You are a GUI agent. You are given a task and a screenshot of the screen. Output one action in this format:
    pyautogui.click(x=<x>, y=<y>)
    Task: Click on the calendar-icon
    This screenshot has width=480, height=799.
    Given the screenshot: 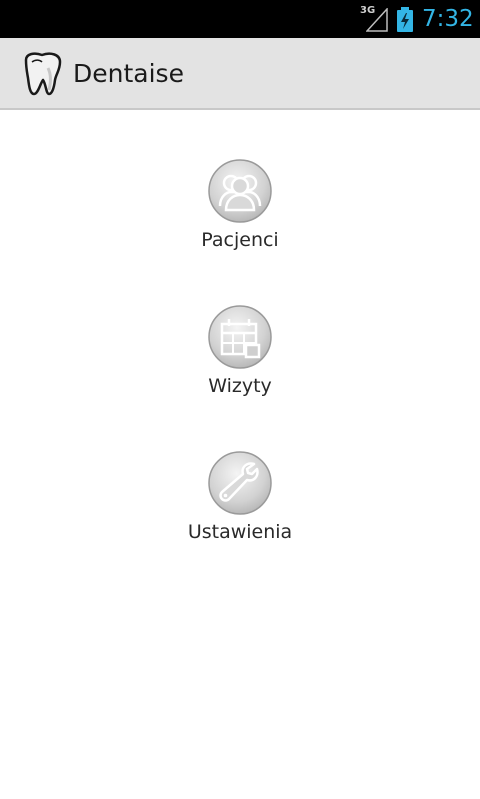 What is the action you would take?
    pyautogui.click(x=240, y=337)
    